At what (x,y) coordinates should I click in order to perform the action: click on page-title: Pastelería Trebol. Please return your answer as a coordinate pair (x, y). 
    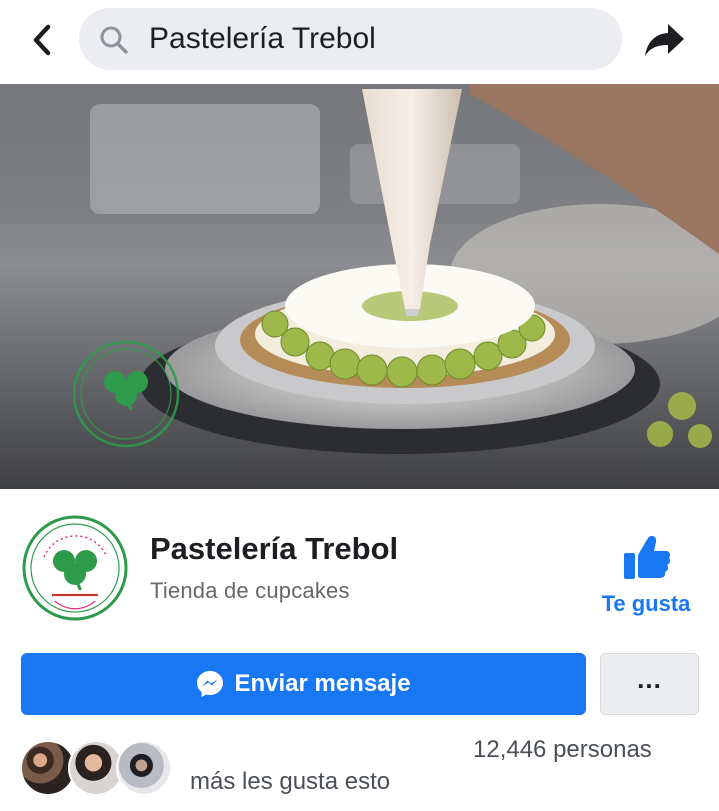
    Looking at the image, I should click on (274, 548).